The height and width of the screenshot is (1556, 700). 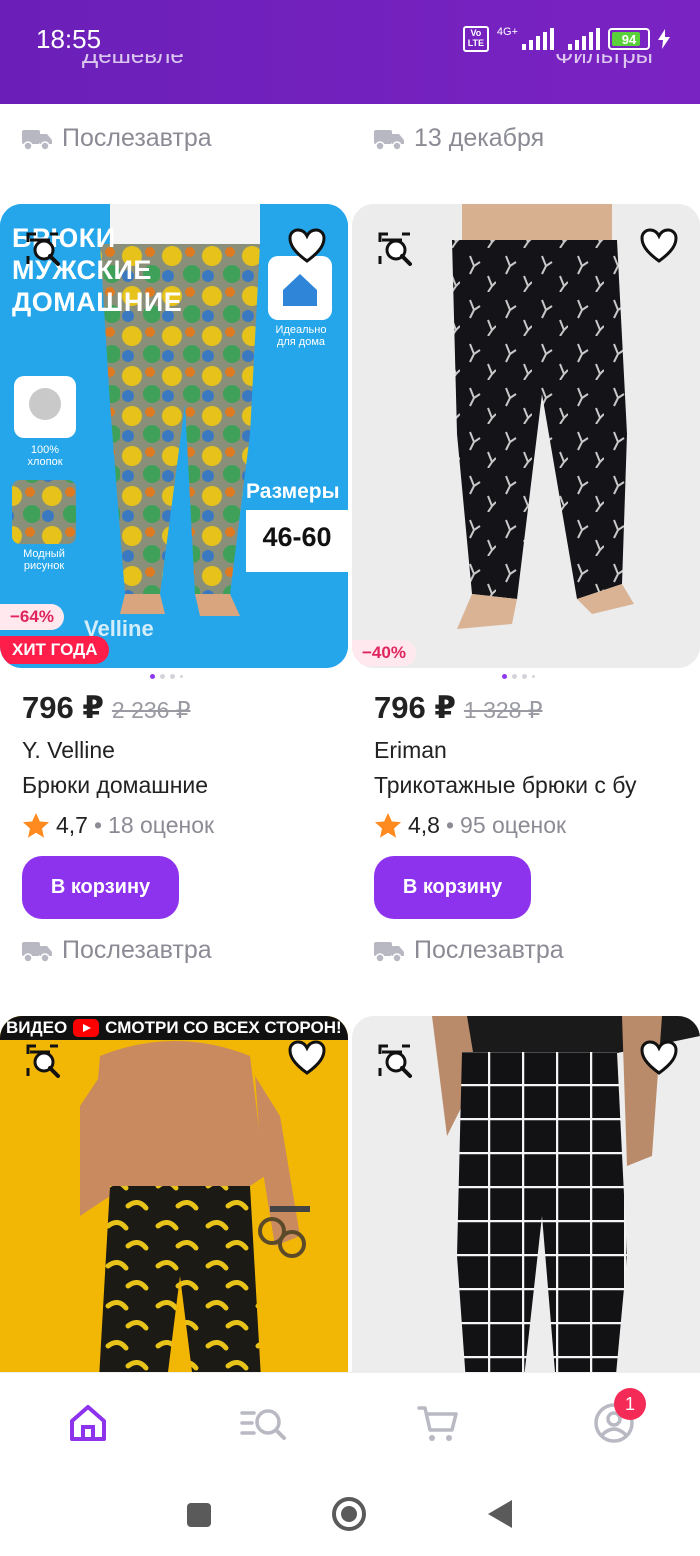 What do you see at coordinates (629, 39) in the screenshot?
I see `battery-icon: 94` at bounding box center [629, 39].